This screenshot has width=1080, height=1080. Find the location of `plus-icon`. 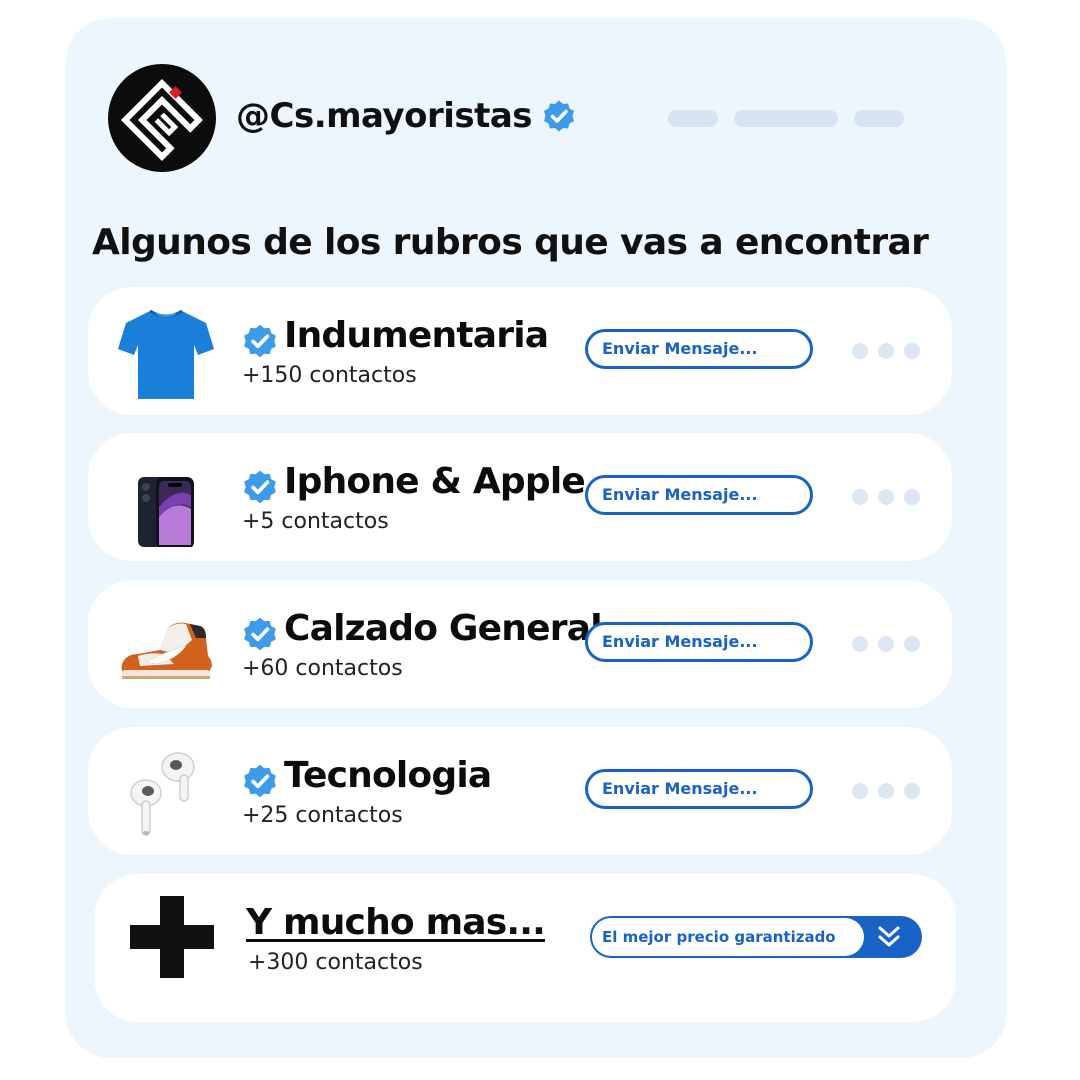

plus-icon is located at coordinates (172, 937).